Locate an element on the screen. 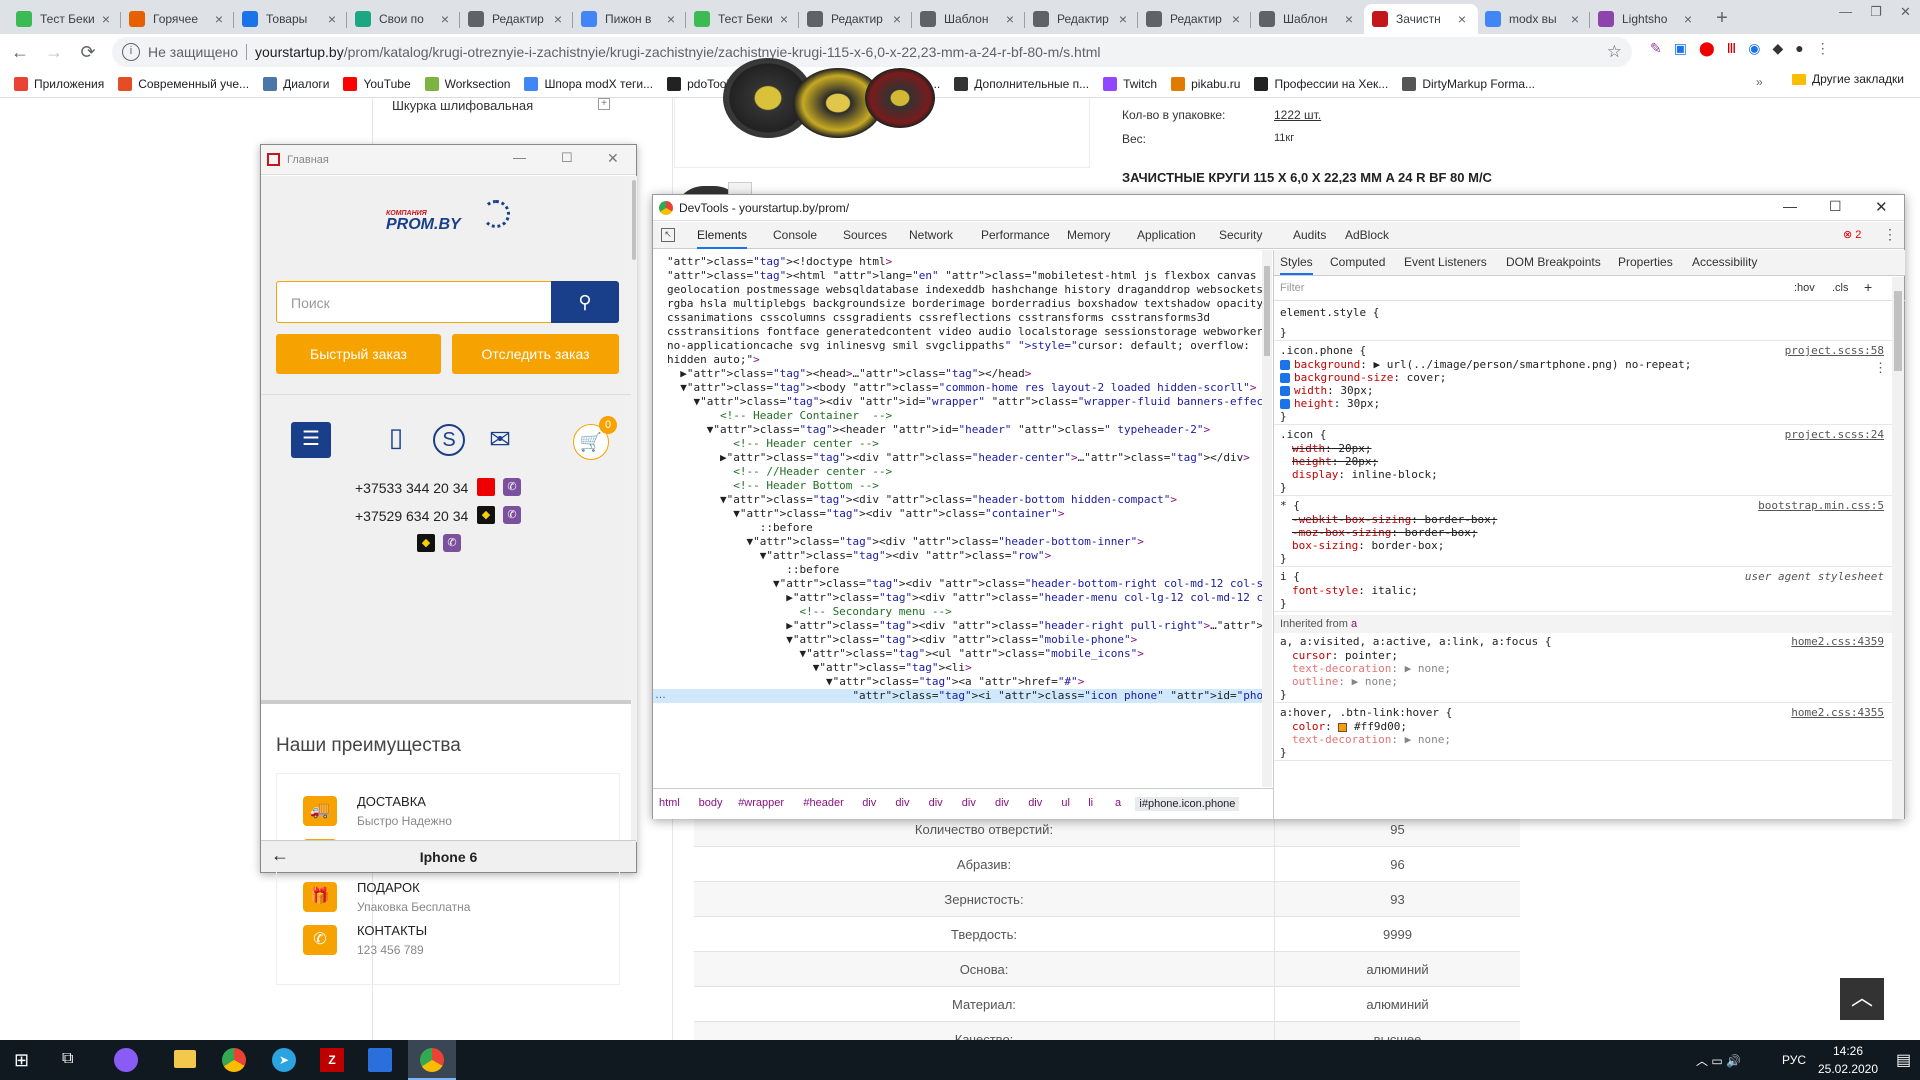 The width and height of the screenshot is (1920, 1080). tray-icons: ︿ ▭ 🔊 is located at coordinates (1718, 1060).